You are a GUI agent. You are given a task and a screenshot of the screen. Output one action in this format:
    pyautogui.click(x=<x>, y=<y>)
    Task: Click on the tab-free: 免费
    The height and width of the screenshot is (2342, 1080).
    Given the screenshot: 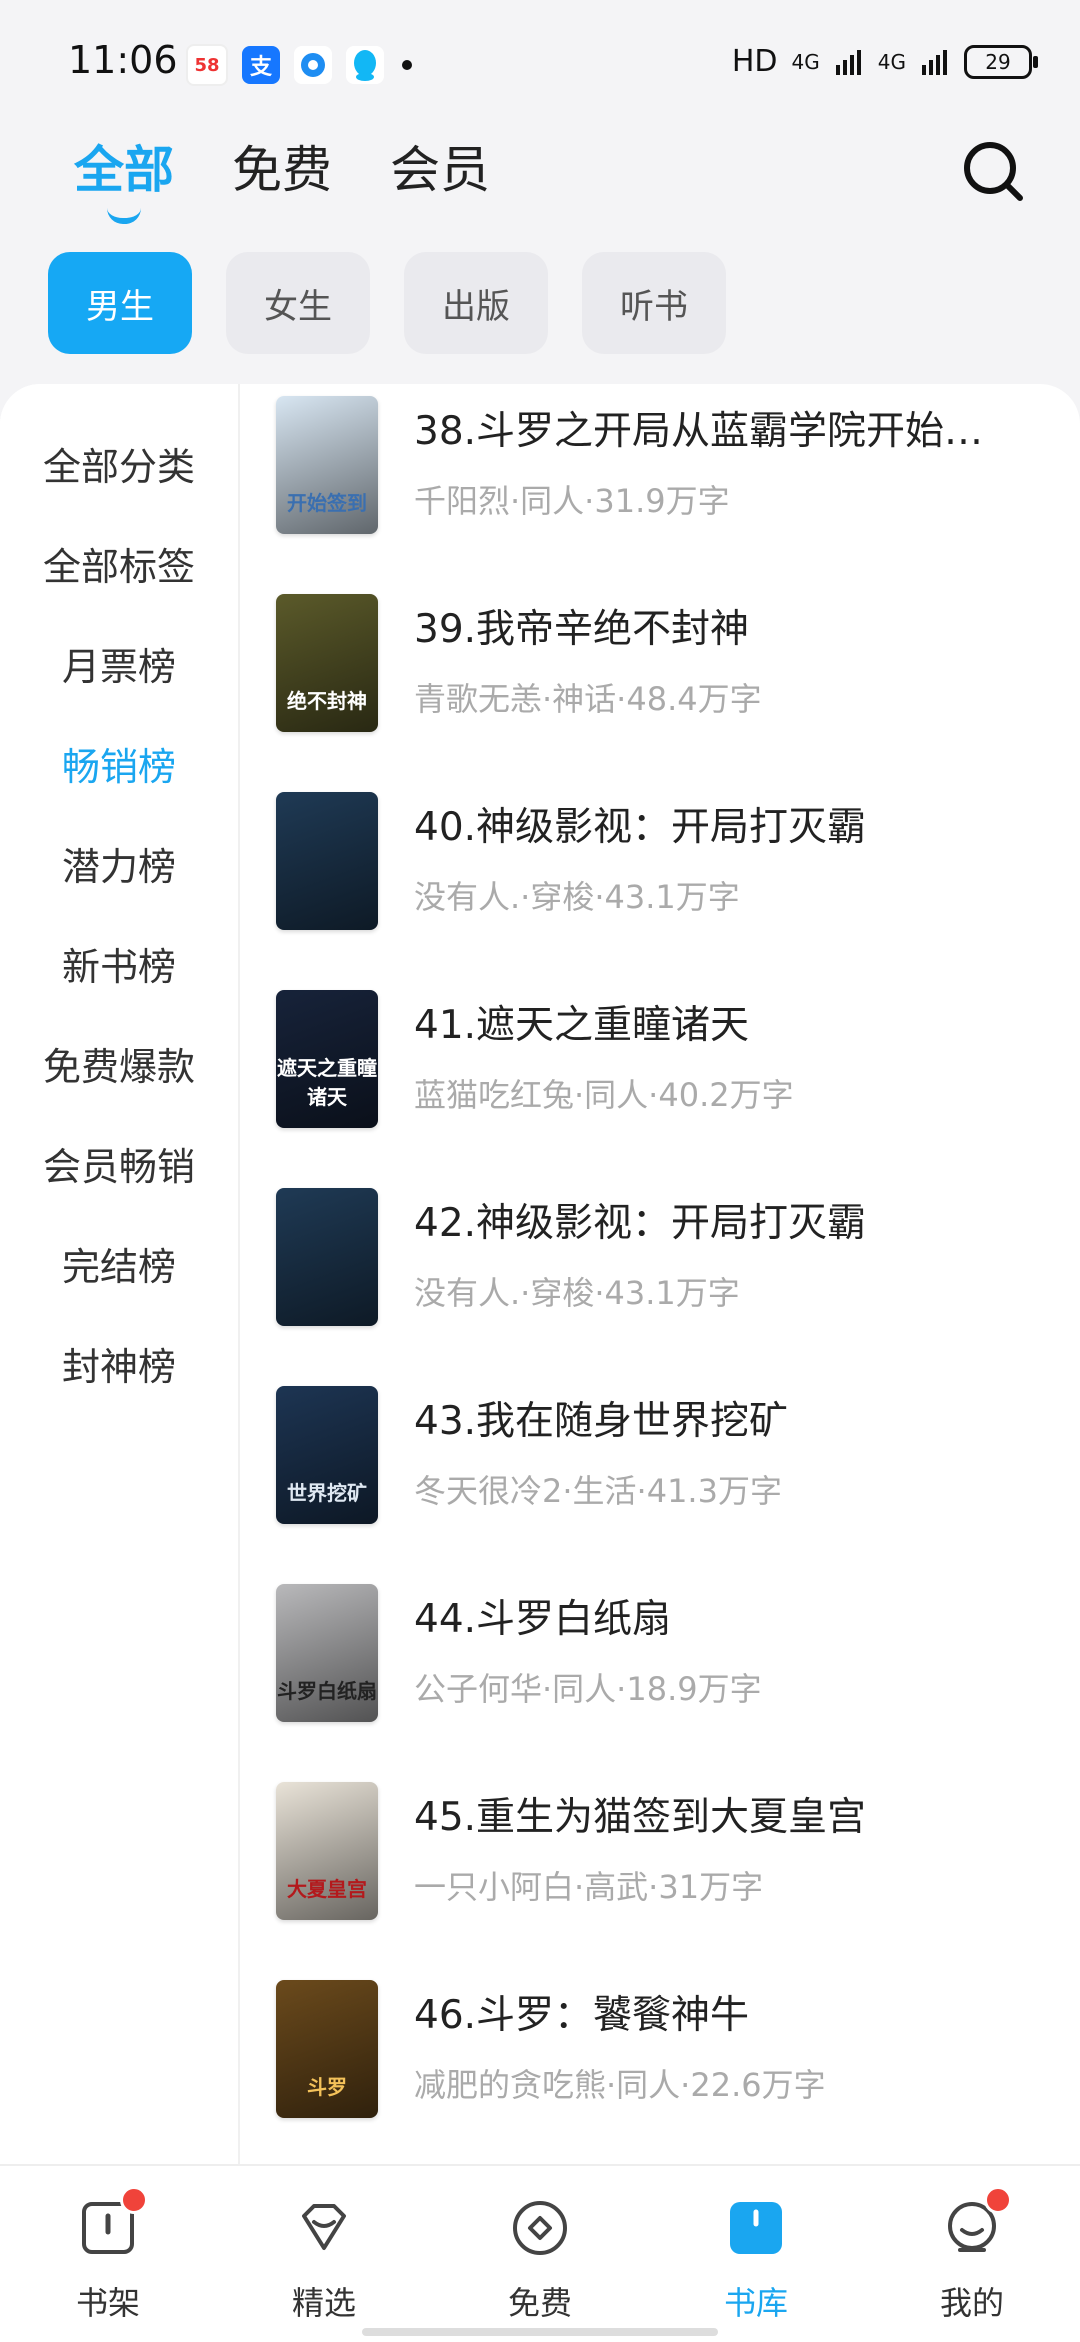 What is the action you would take?
    pyautogui.click(x=282, y=166)
    